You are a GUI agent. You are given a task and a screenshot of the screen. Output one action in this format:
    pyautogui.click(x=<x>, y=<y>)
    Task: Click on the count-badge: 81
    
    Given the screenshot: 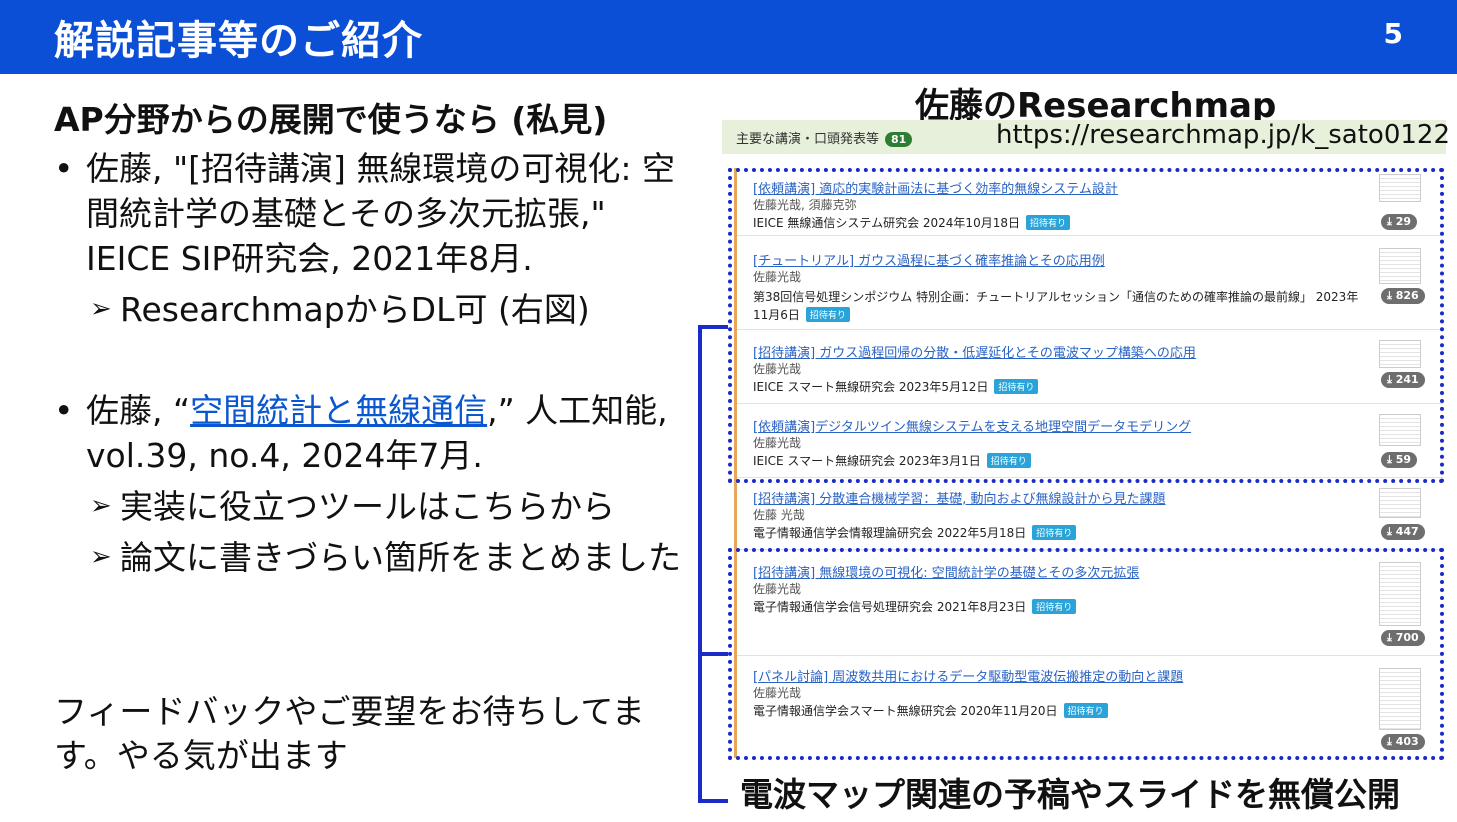 What is the action you would take?
    pyautogui.click(x=899, y=139)
    